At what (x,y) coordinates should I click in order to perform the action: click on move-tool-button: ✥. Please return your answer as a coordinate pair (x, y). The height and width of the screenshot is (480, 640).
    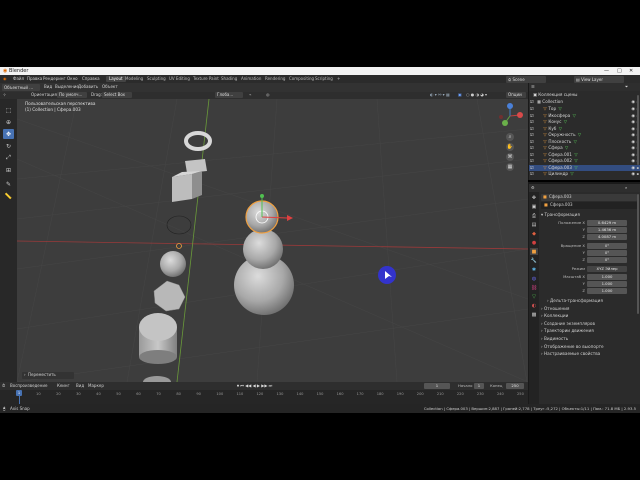
    Looking at the image, I should click on (8, 134).